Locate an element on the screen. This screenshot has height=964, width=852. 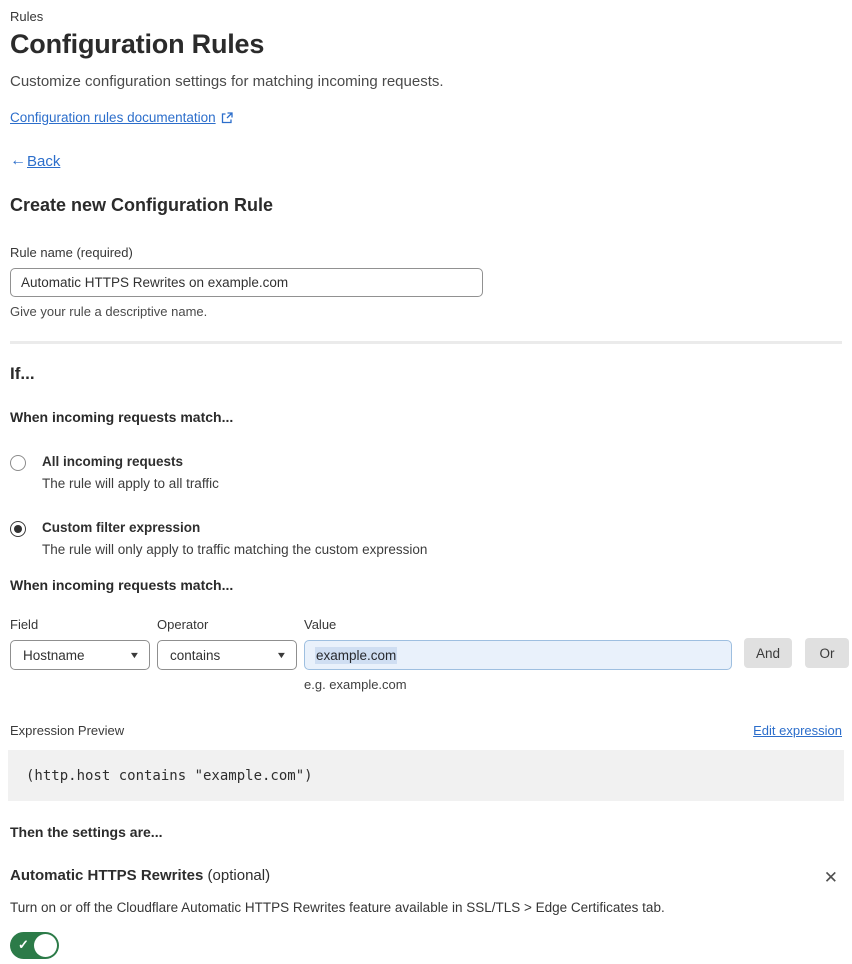
expression-preview-code: (http.host contains "example.com") is located at coordinates (426, 775).